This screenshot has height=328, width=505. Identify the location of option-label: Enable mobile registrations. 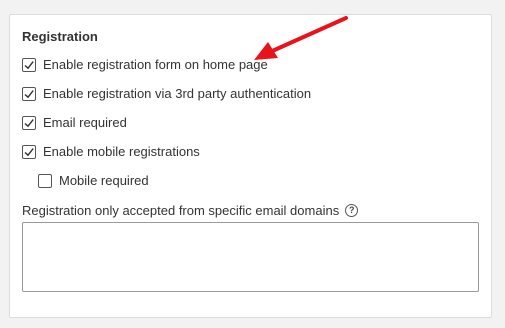
(121, 151).